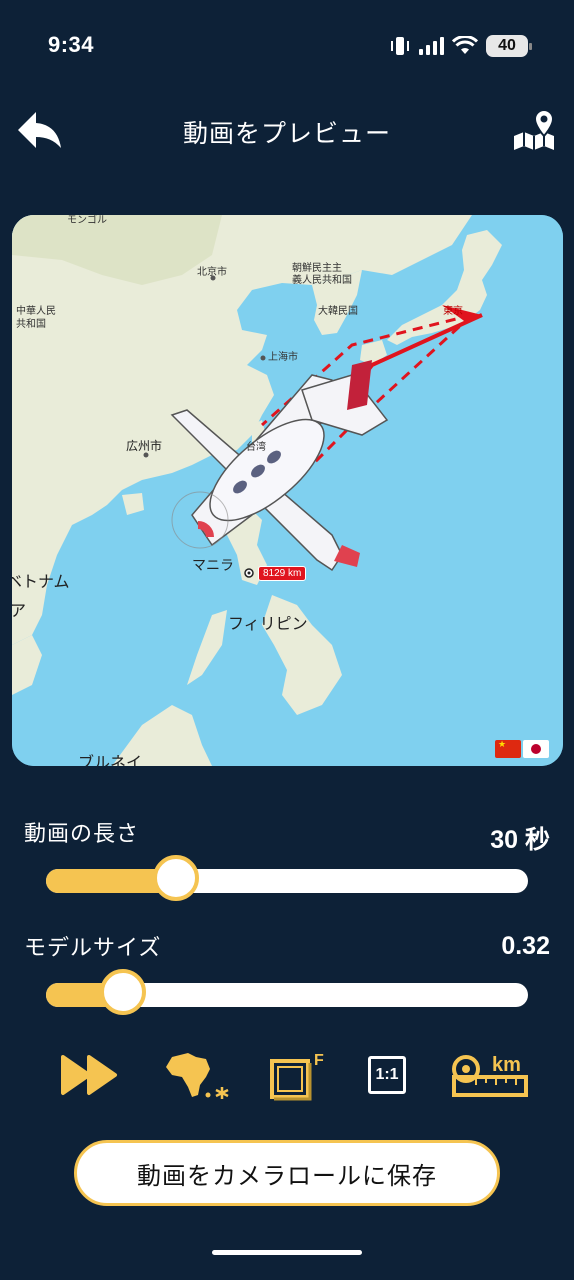 This screenshot has height=1280, width=574. I want to click on home-indicator, so click(287, 1252).